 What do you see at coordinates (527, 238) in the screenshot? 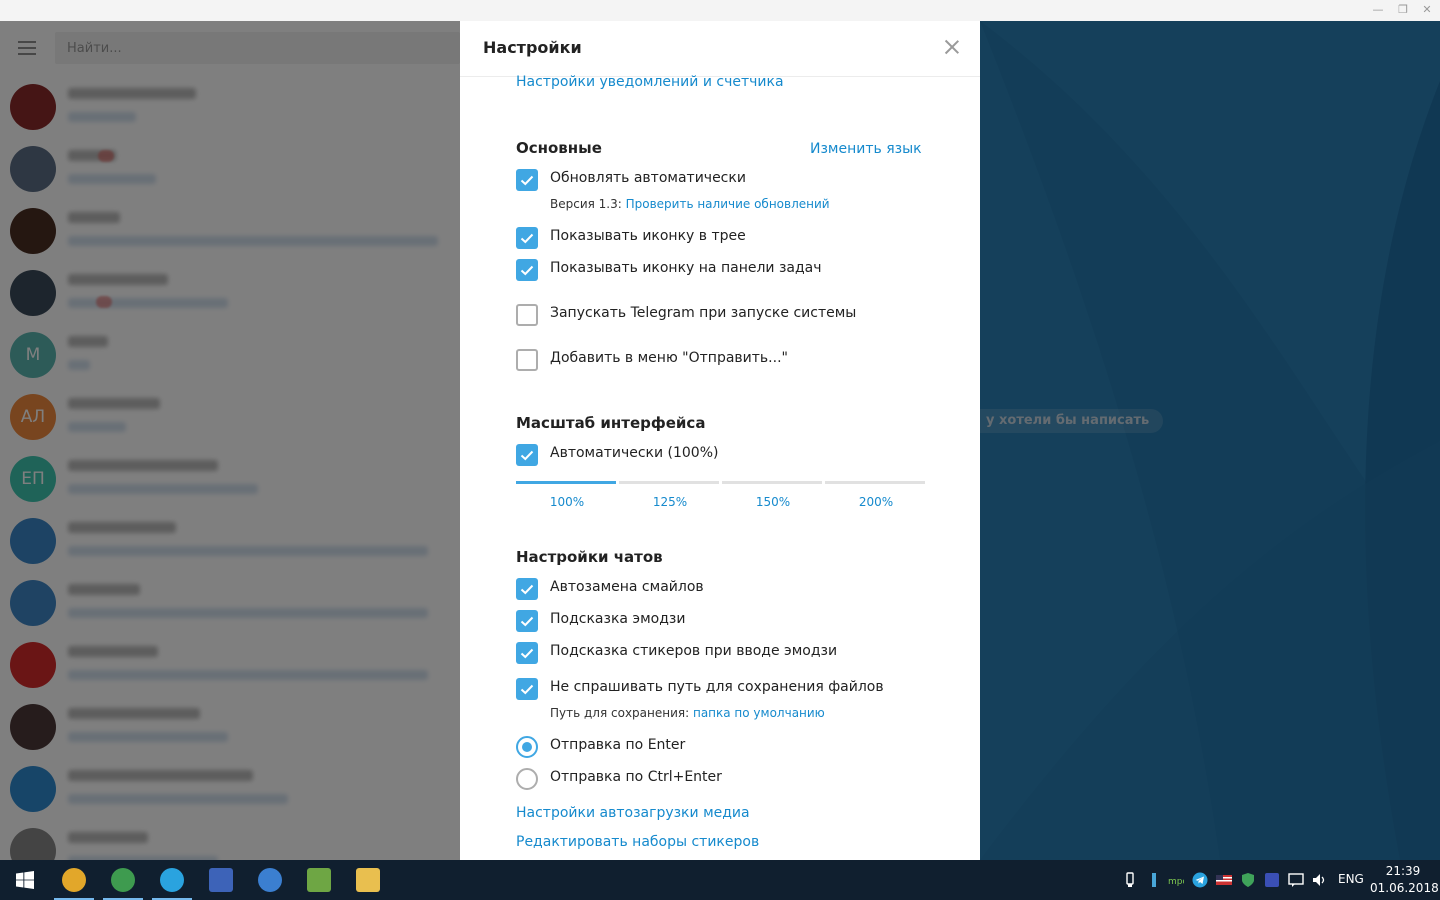
I see `tray-icon-checkbox` at bounding box center [527, 238].